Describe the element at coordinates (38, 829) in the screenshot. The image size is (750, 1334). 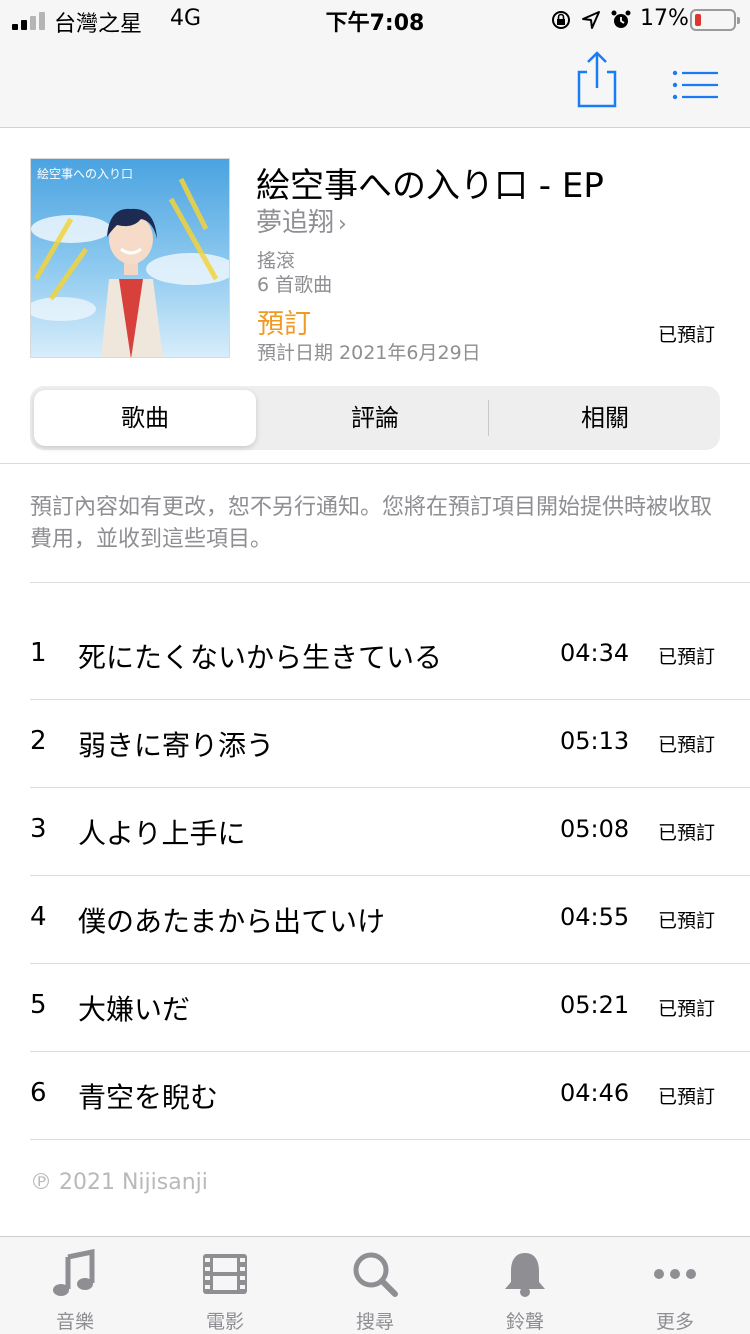
I see `track-number: 3` at that location.